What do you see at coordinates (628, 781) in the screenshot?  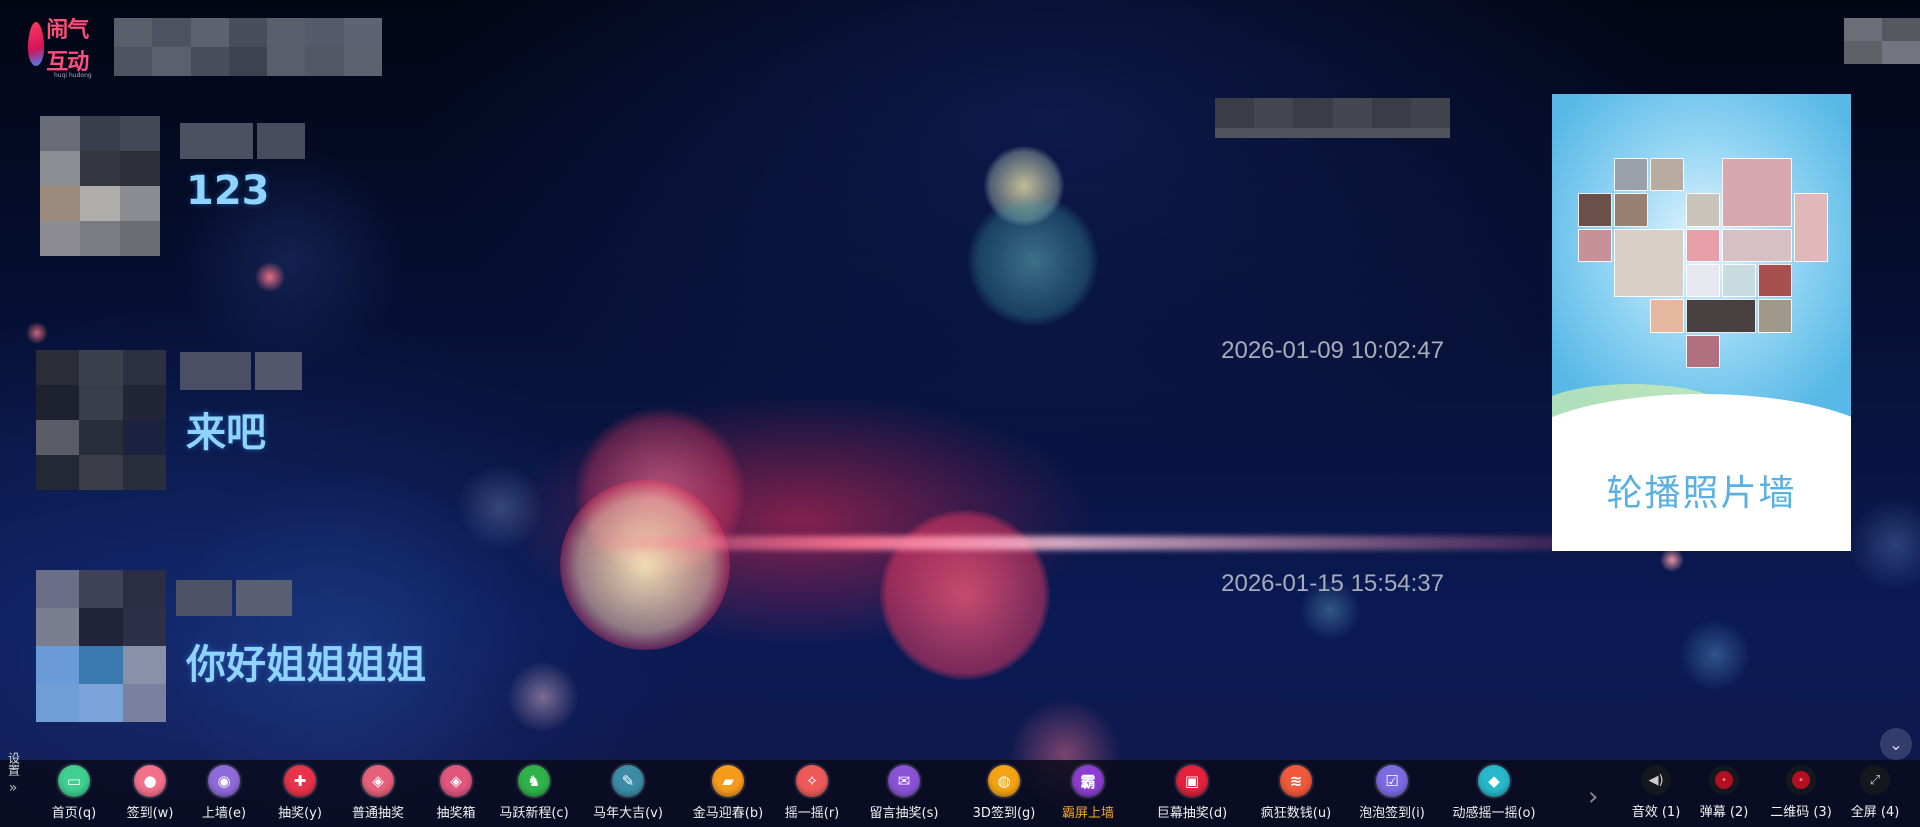 I see `wrench-icon: ✎` at bounding box center [628, 781].